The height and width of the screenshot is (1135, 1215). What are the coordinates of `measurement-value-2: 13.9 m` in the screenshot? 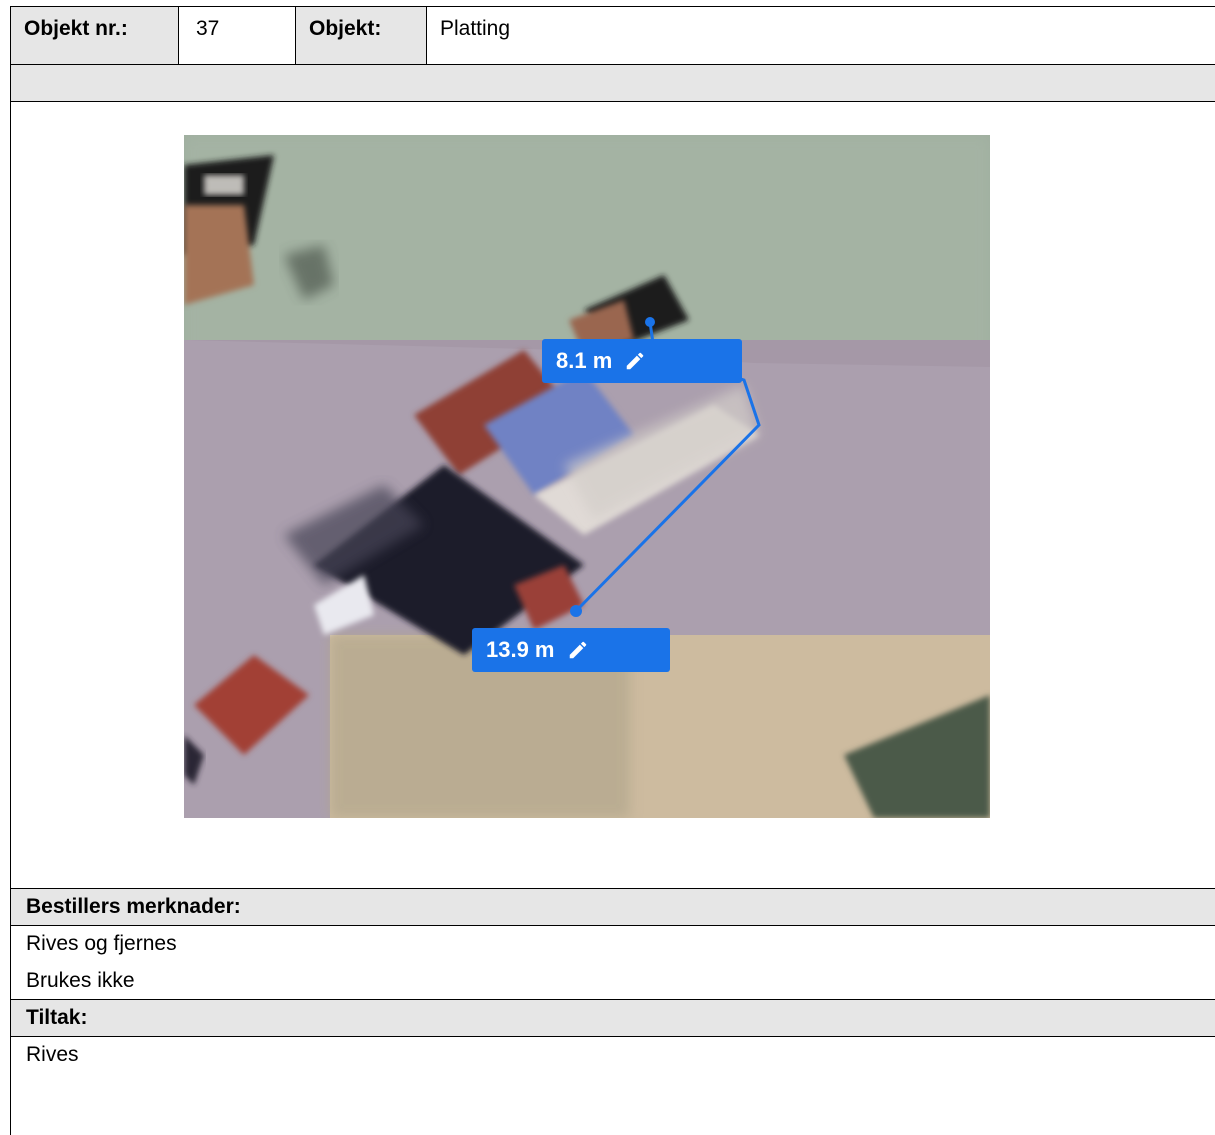 It's located at (520, 649).